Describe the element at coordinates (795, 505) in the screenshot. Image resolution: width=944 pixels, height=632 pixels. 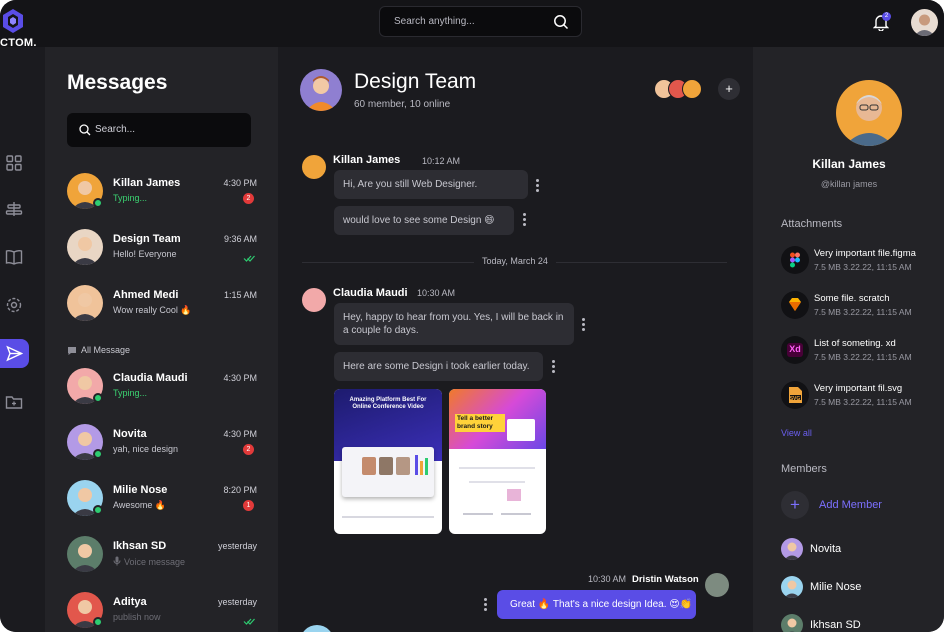
I see `plus-icon: +` at that location.